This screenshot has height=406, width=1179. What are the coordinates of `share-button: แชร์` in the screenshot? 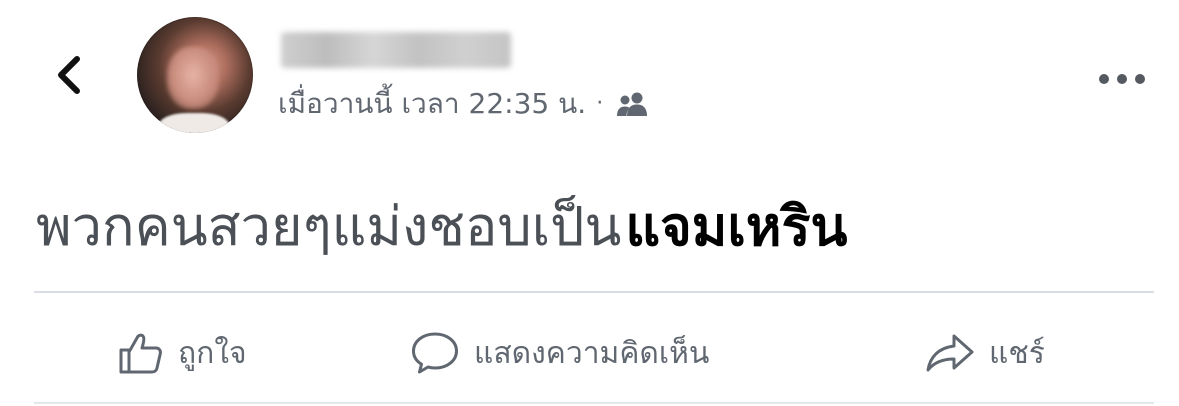 It's located at (985, 353).